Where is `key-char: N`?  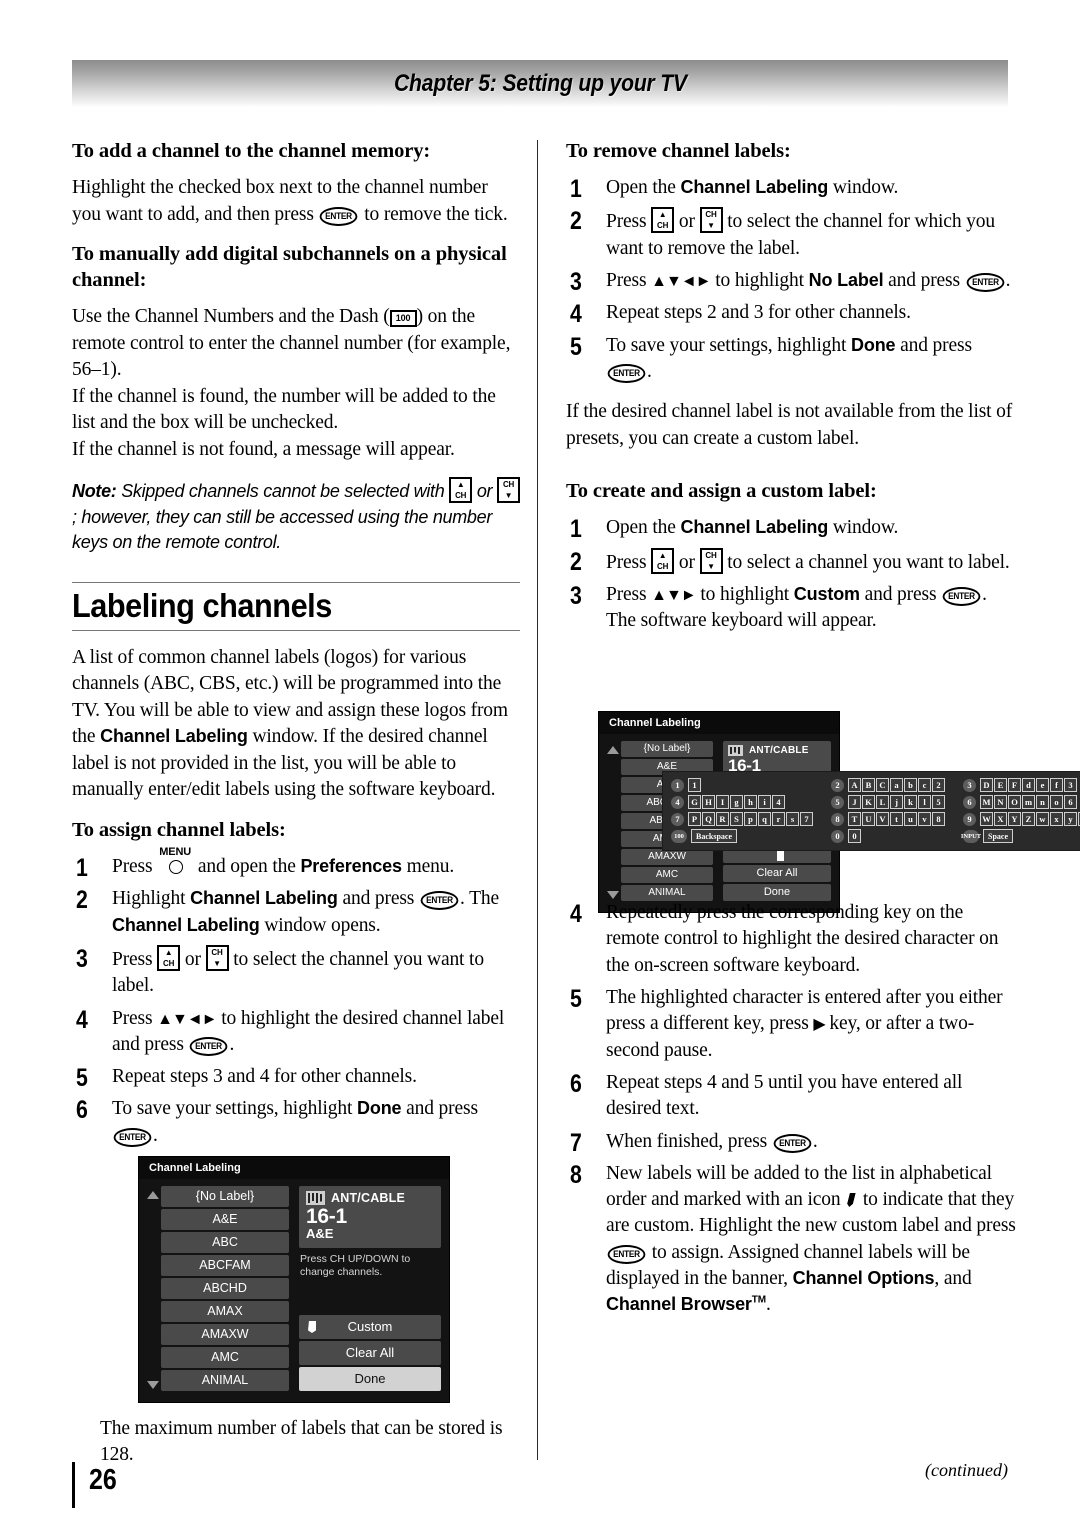 key-char: N is located at coordinates (1000, 802).